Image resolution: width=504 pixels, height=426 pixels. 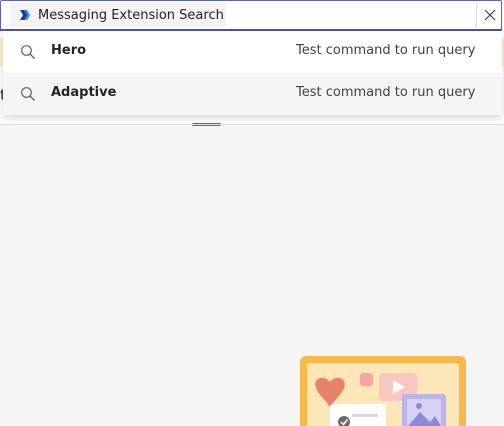 What do you see at coordinates (69, 50) in the screenshot?
I see `result-title: Hero` at bounding box center [69, 50].